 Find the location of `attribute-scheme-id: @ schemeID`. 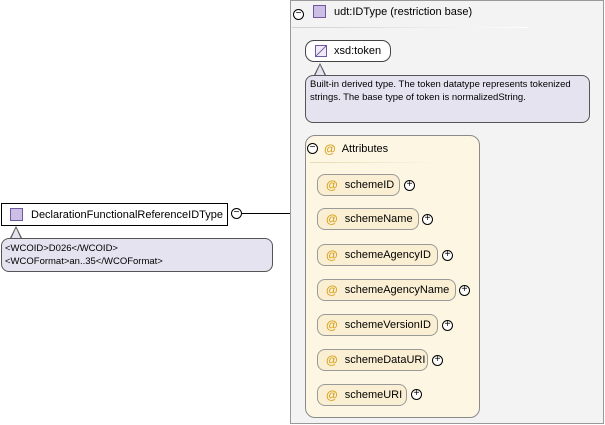

attribute-scheme-id: @ schemeID is located at coordinates (358, 185).